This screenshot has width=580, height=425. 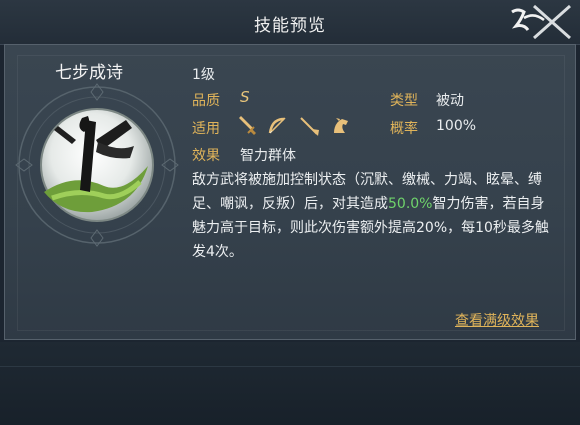 I want to click on apply-label: 适用, so click(x=206, y=129).